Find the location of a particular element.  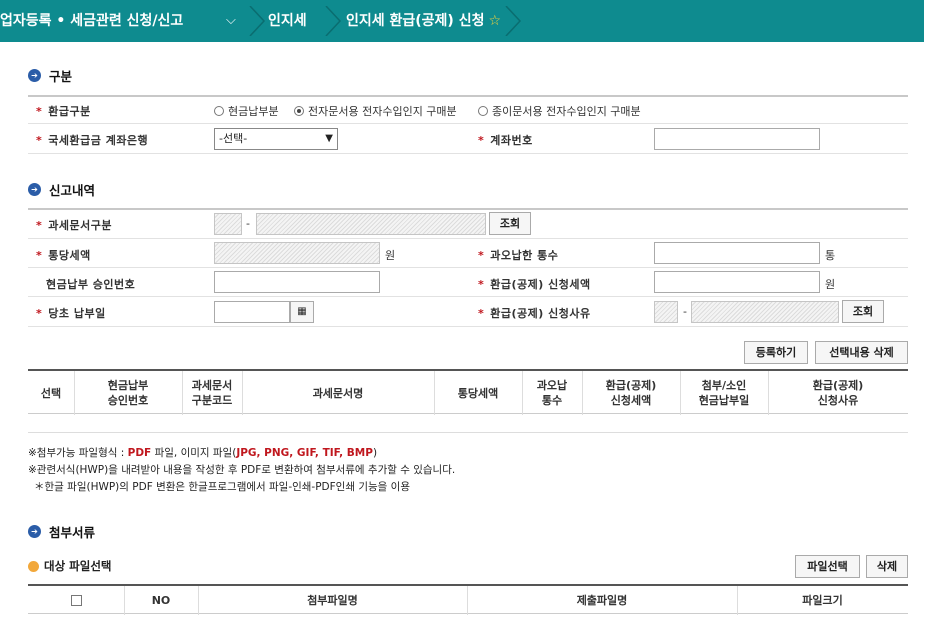

attachment-table: NO 첨부파일명 제출파일명 파일크기 is located at coordinates (468, 599).